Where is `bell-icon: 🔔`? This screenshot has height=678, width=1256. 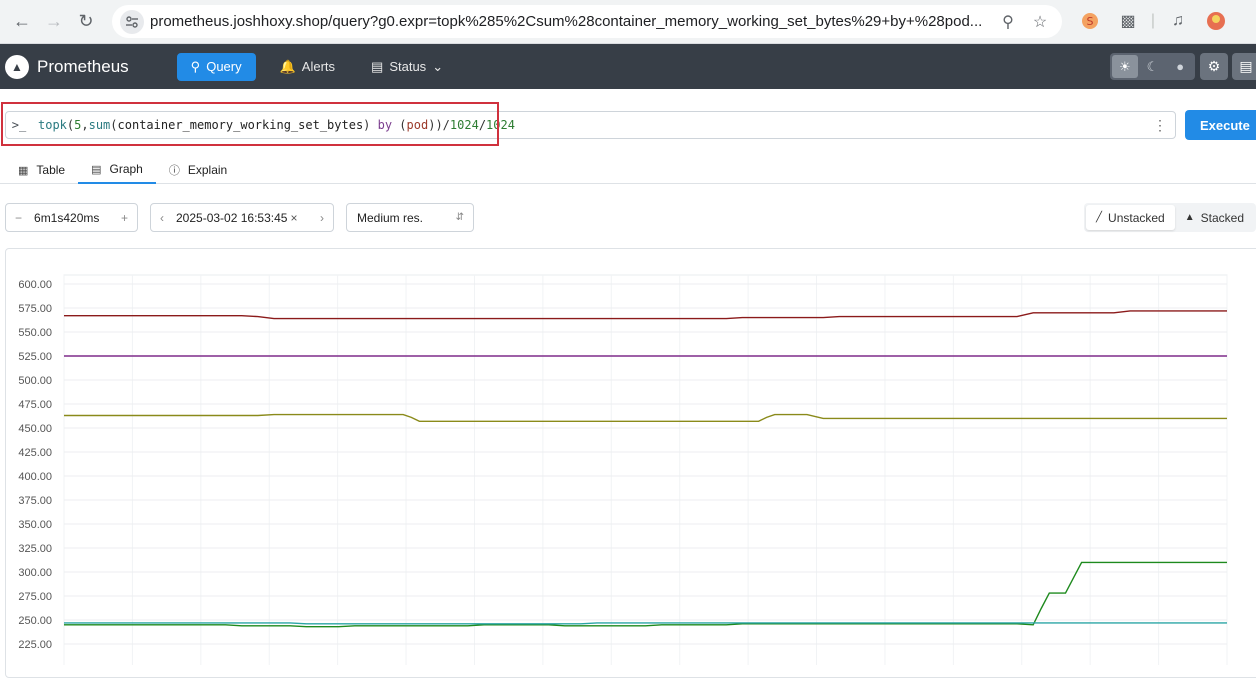
bell-icon: 🔔 is located at coordinates (287, 66).